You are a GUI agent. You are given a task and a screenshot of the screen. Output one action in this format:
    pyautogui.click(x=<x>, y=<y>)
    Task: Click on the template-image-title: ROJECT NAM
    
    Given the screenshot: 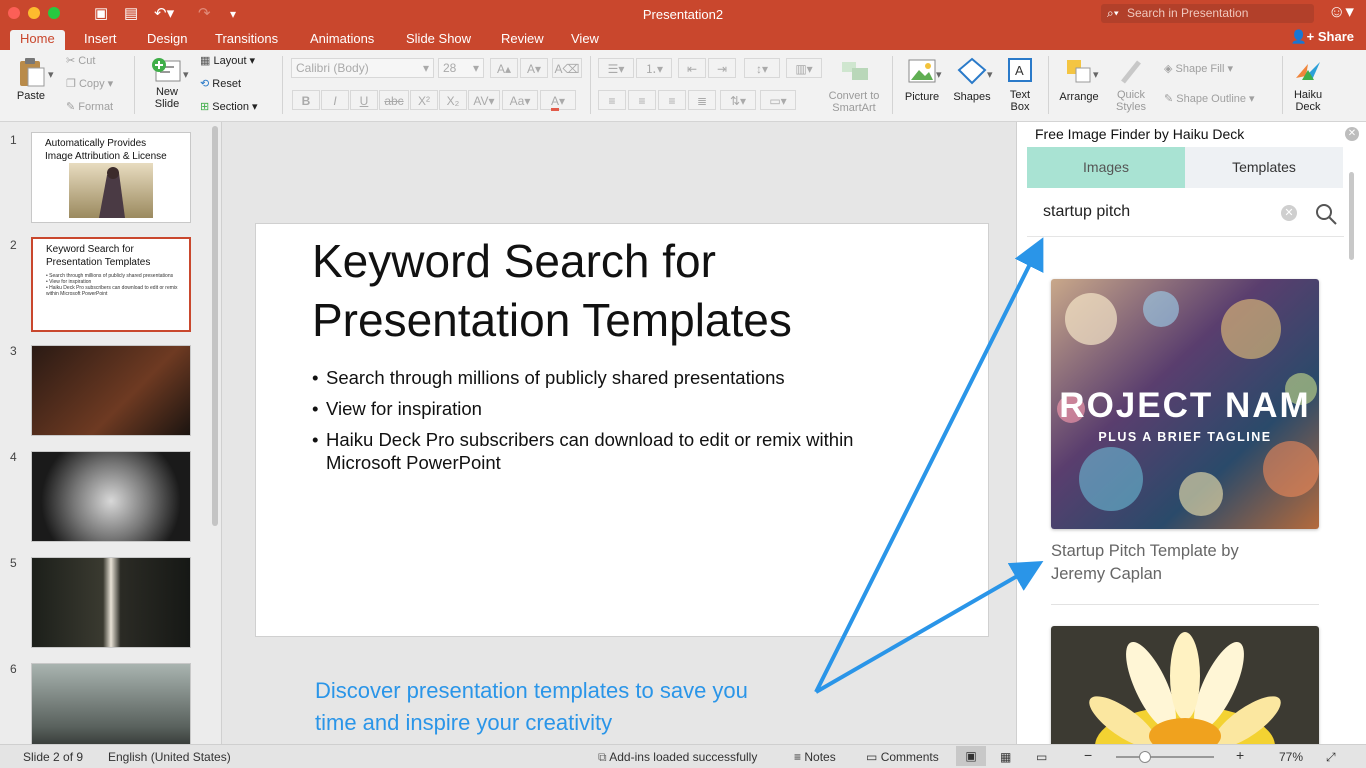 What is the action you would take?
    pyautogui.click(x=1184, y=405)
    